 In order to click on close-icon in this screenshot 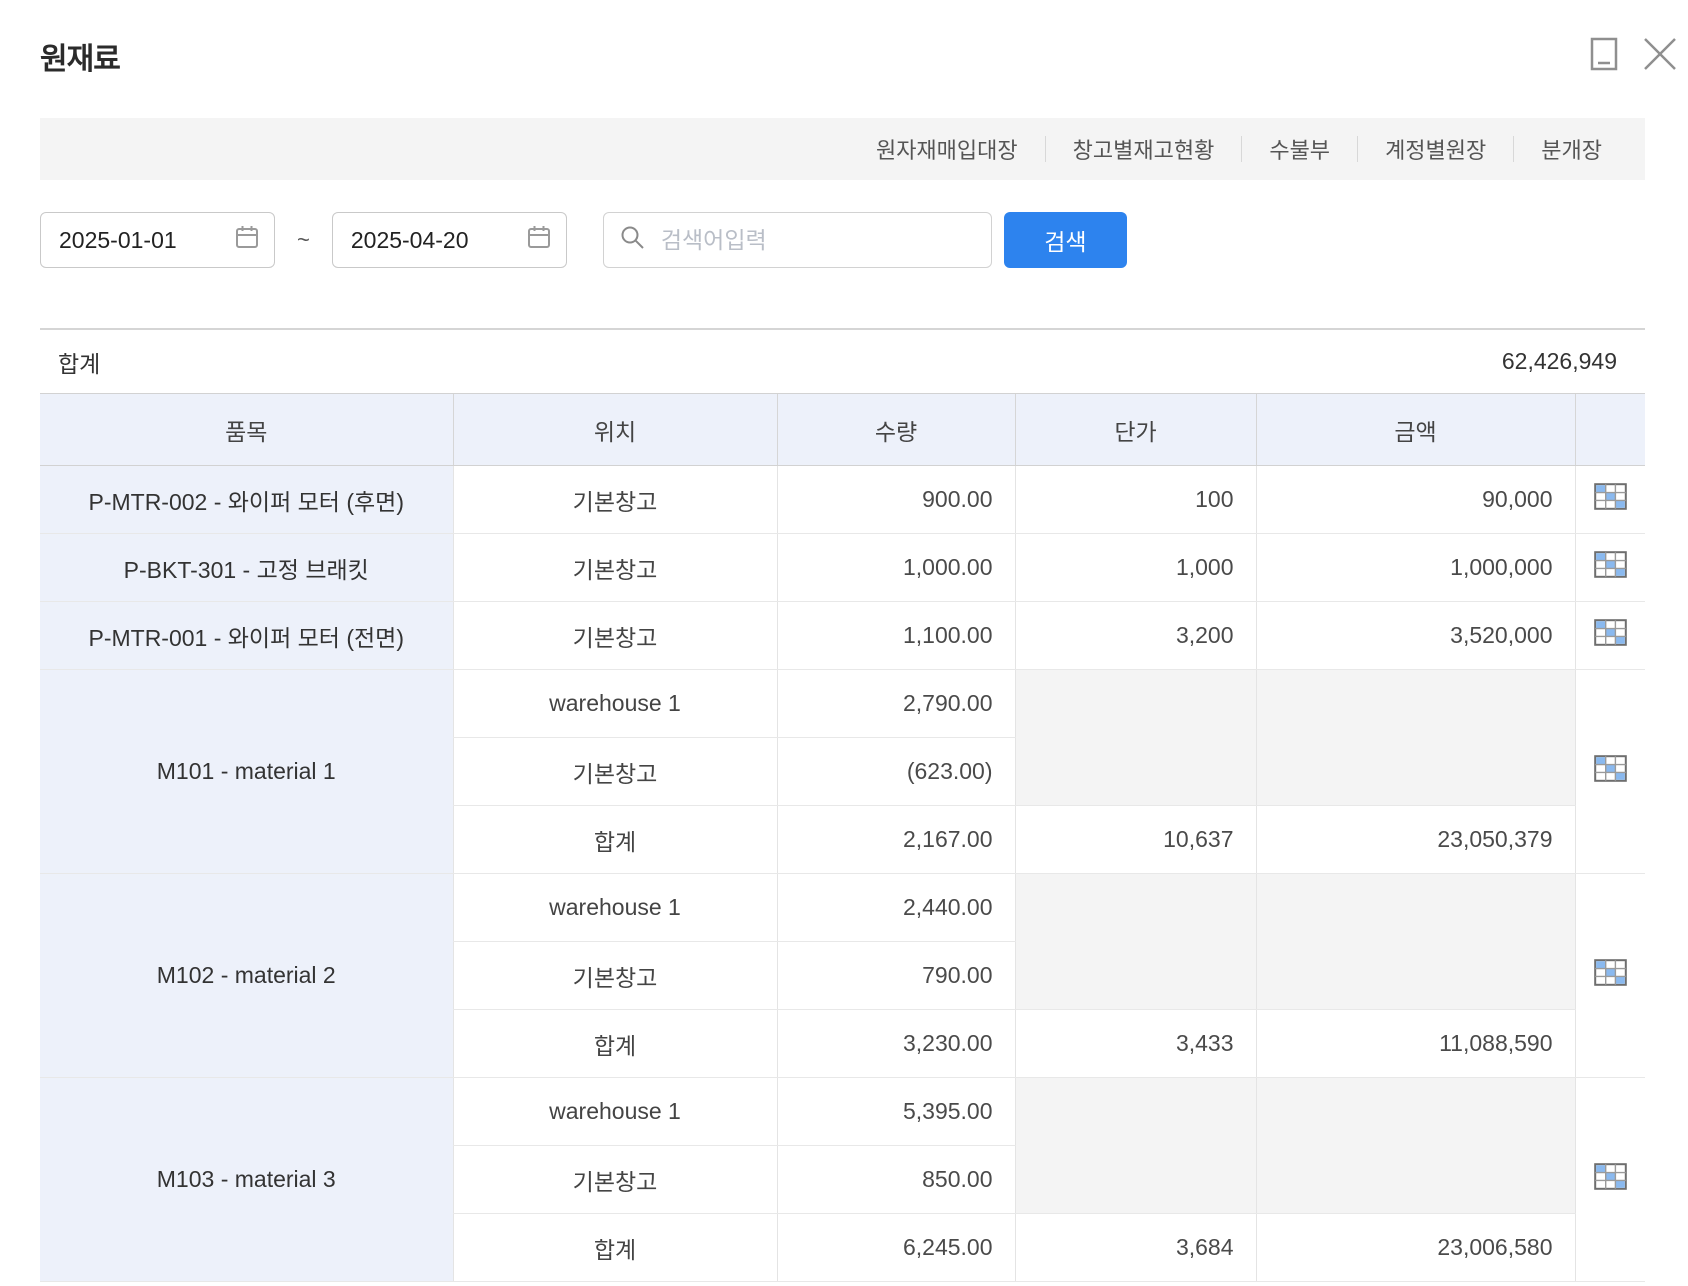, I will do `click(1660, 55)`.